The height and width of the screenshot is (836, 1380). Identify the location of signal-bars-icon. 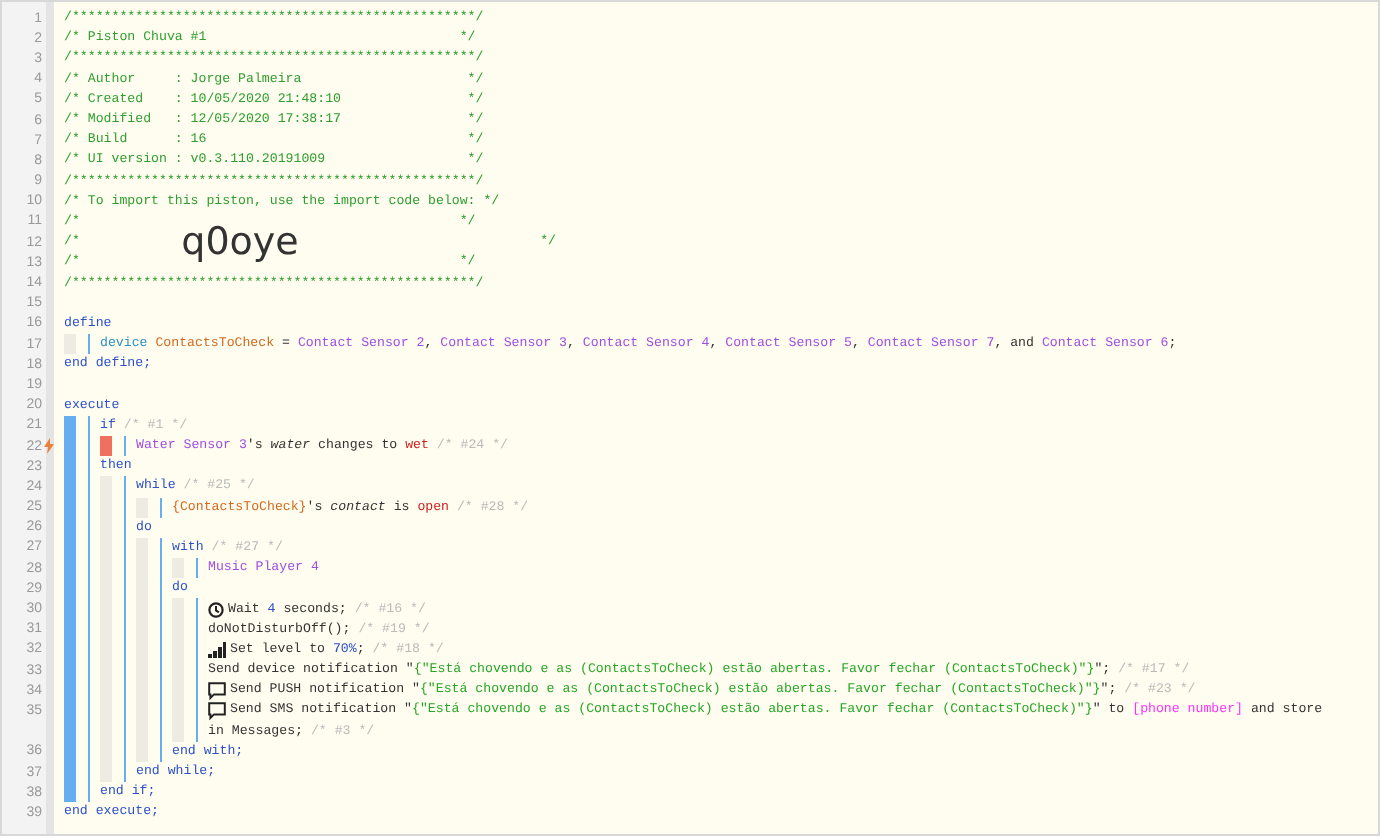
(217, 649).